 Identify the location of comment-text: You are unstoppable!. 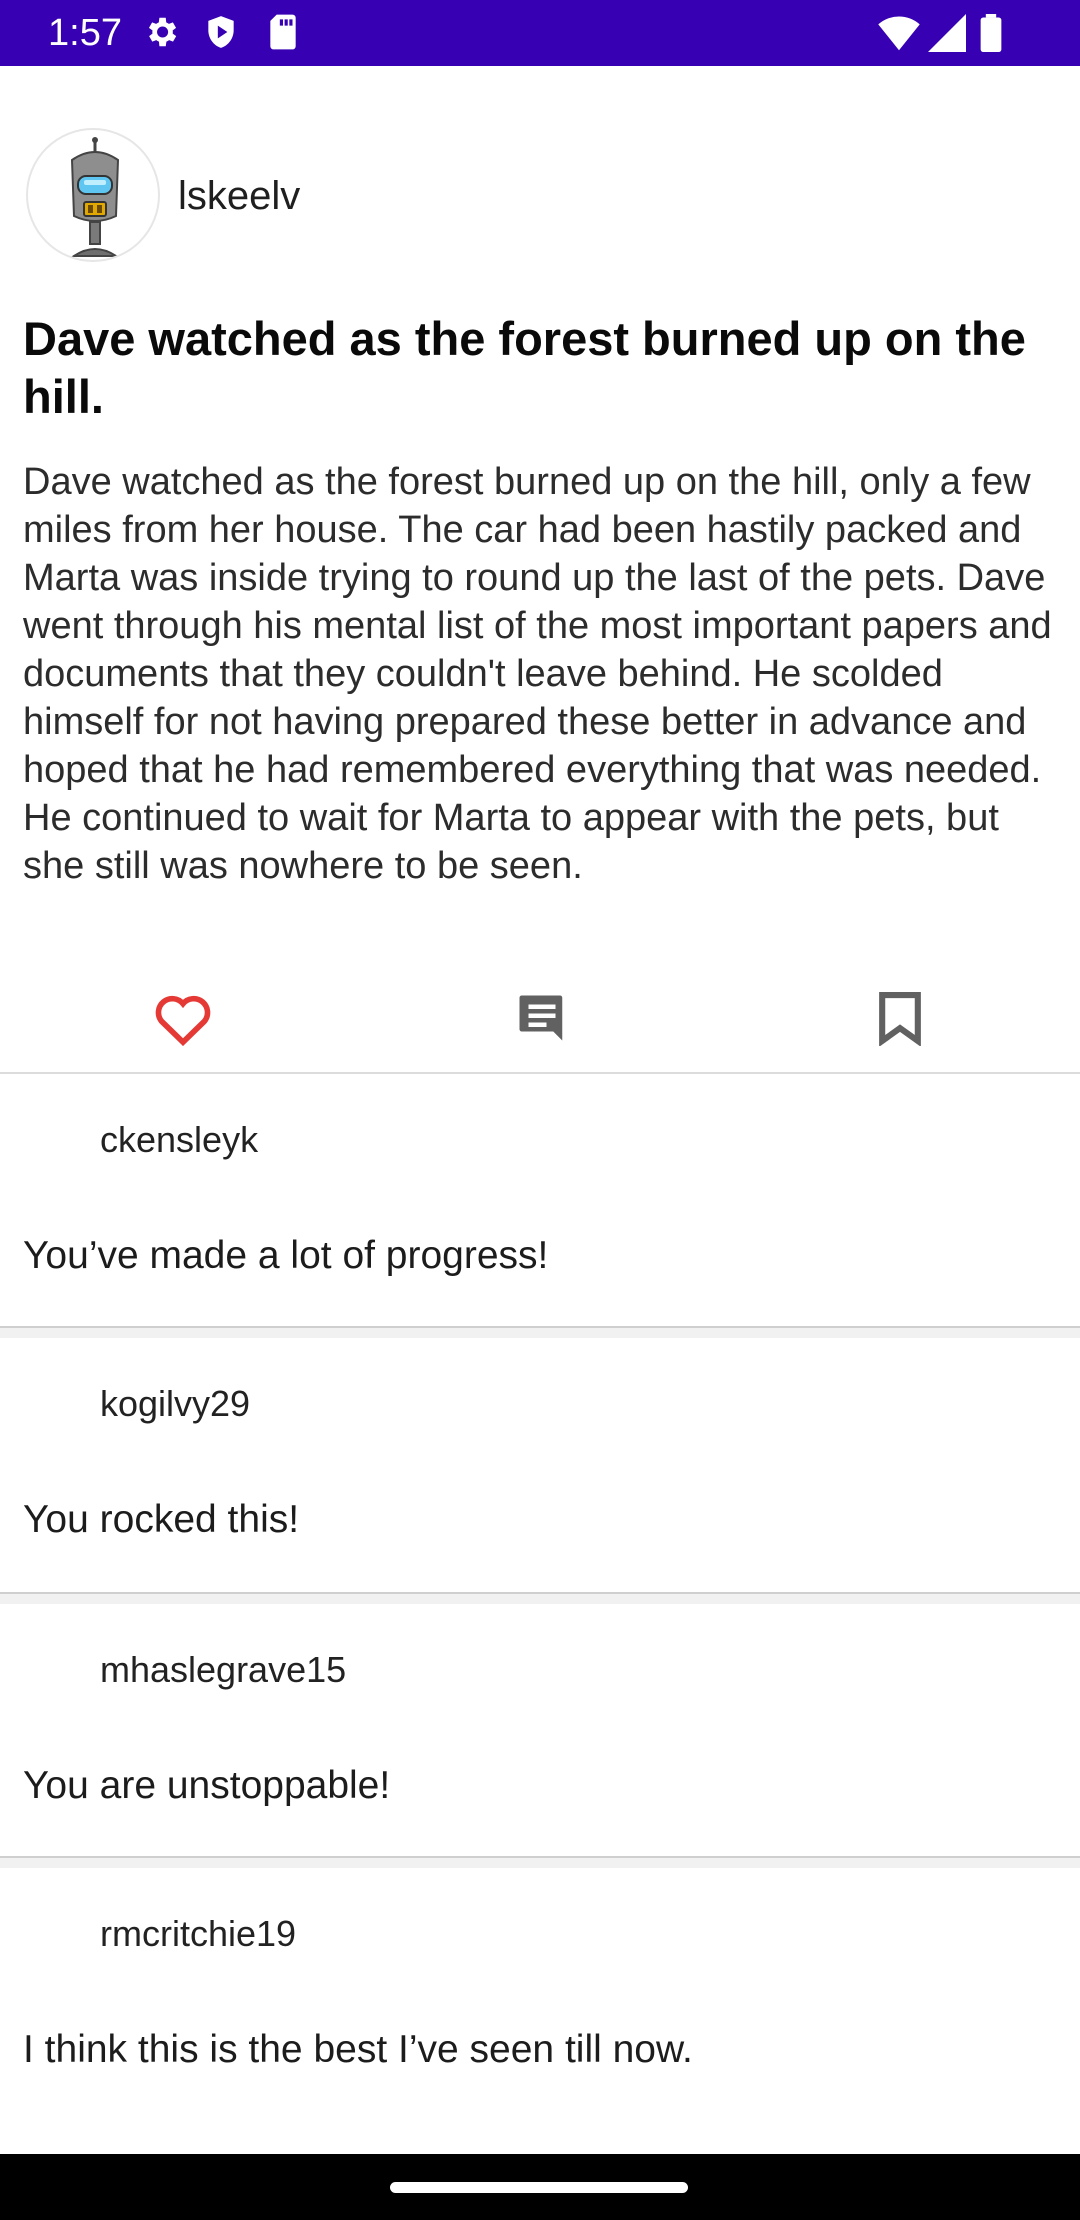
(207, 1785).